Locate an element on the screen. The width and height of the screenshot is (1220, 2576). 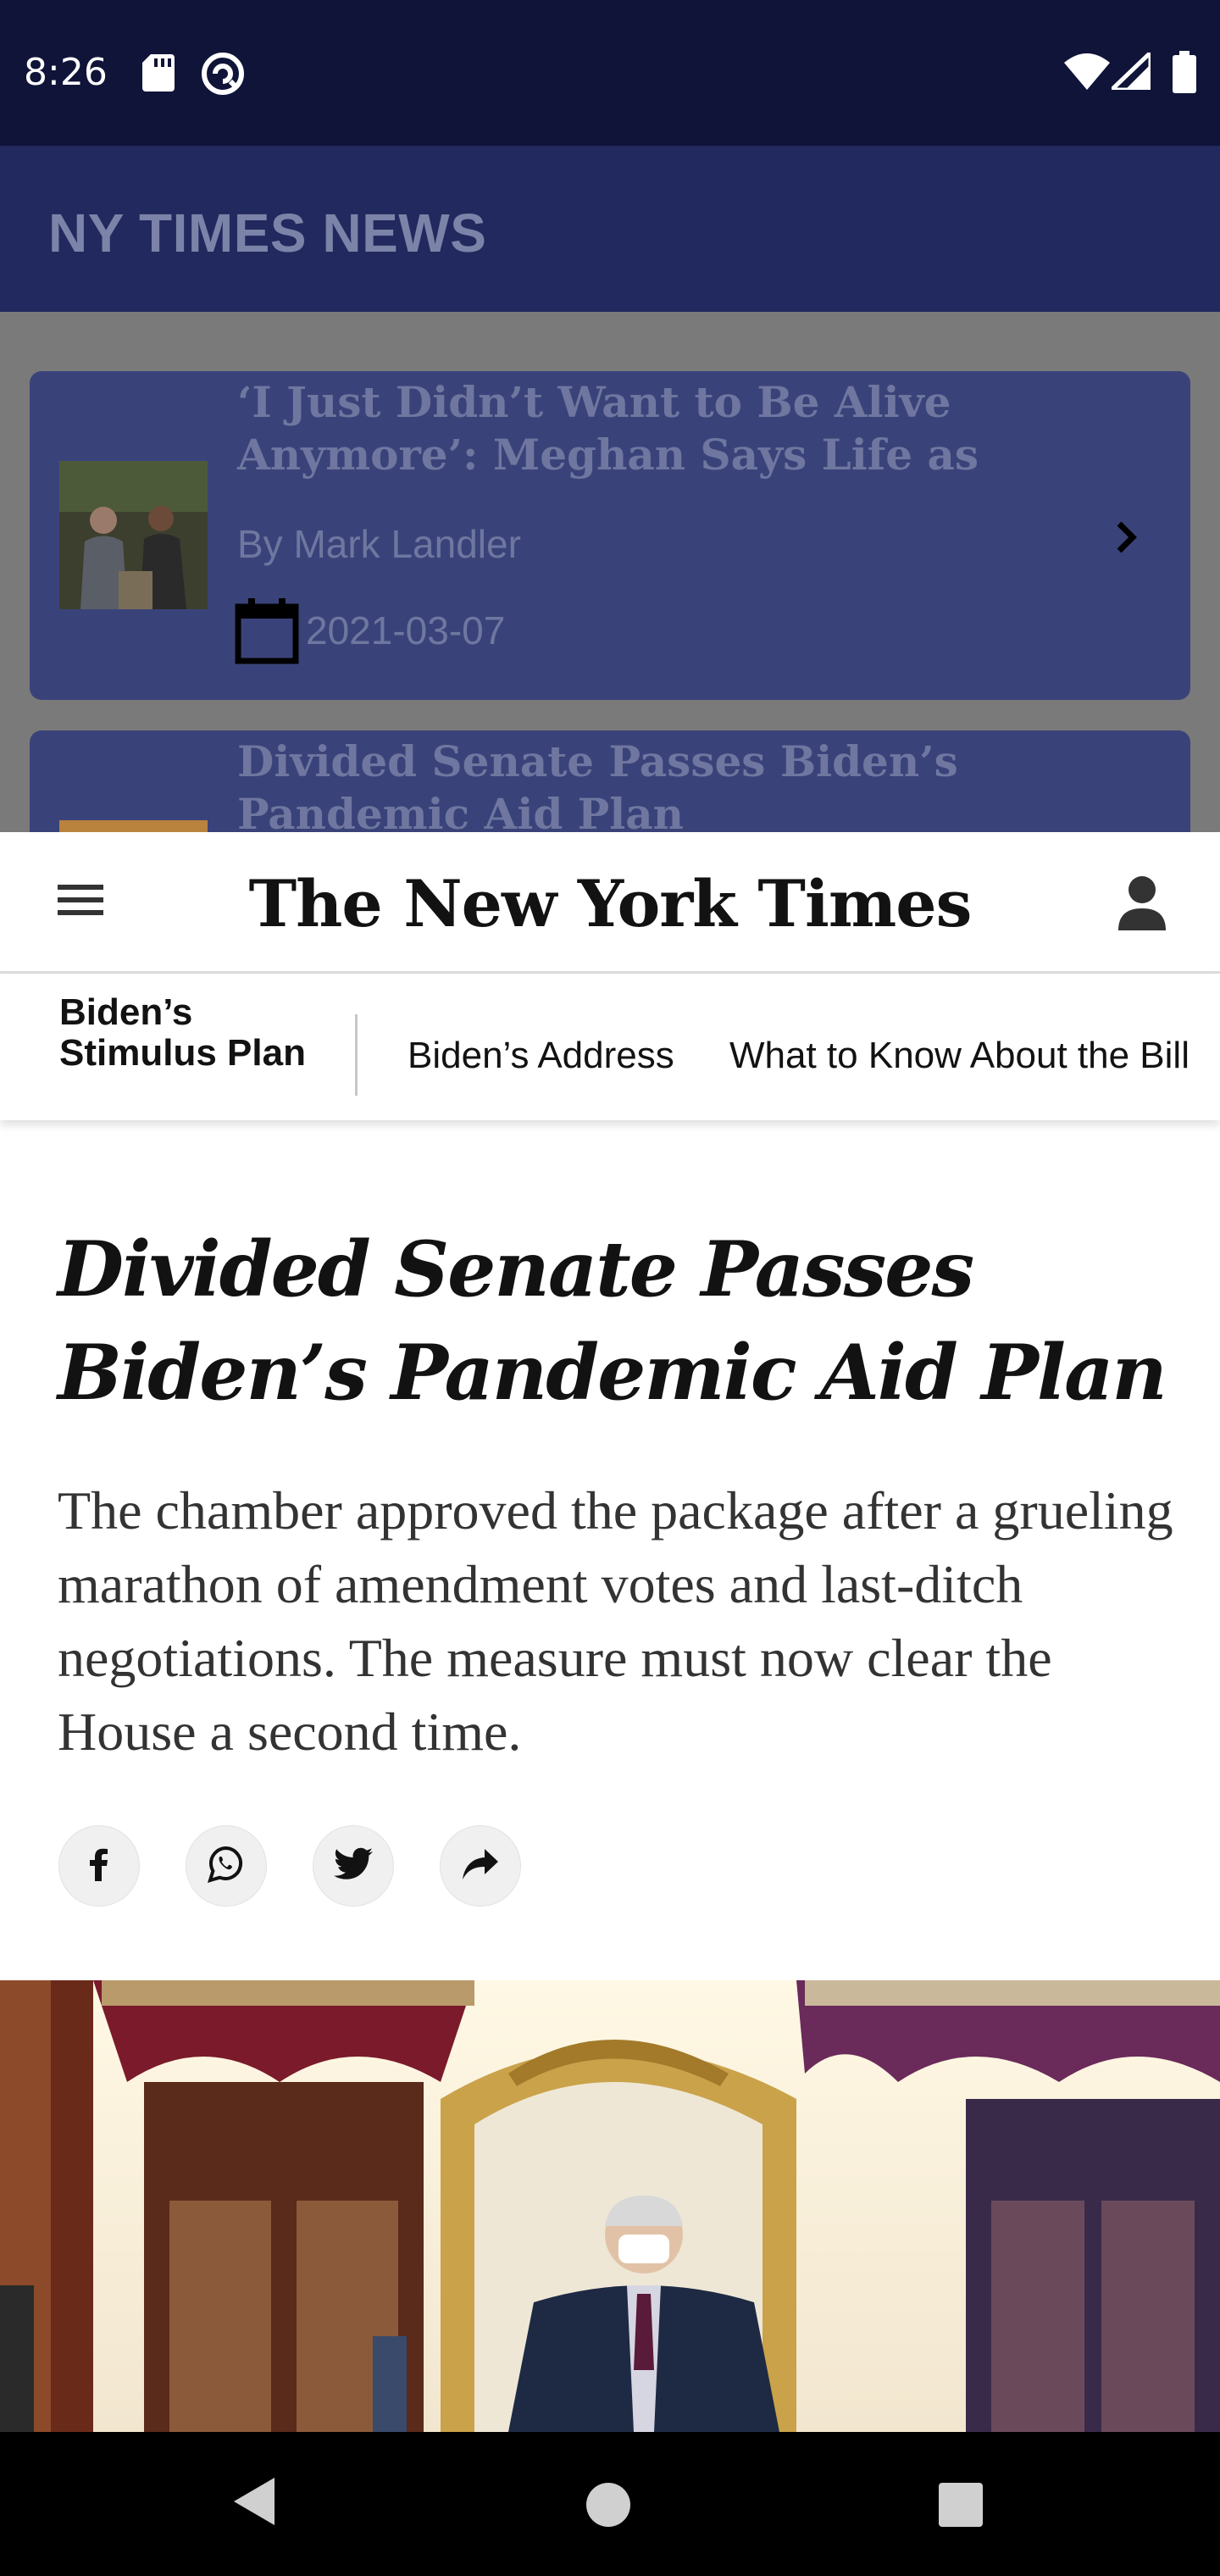
chevron-right-icon is located at coordinates (1127, 539).